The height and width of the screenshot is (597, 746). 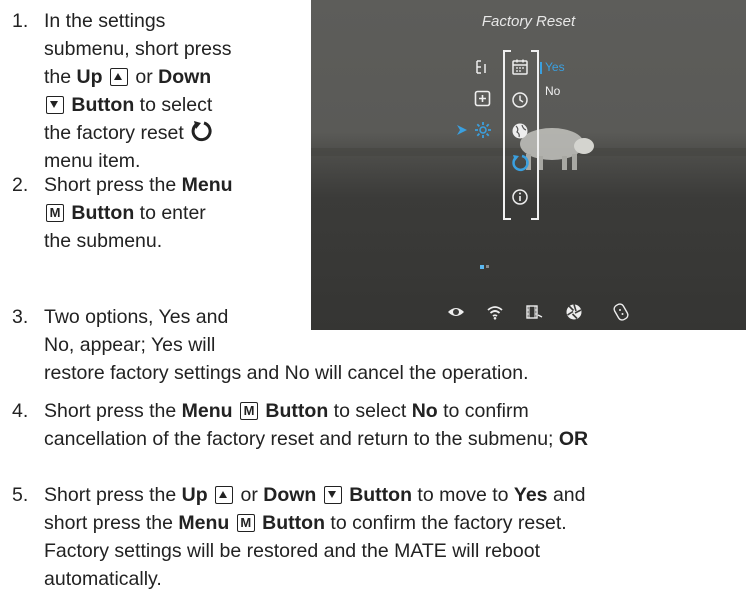 What do you see at coordinates (92, 161) in the screenshot?
I see `step-text: menu item.` at bounding box center [92, 161].